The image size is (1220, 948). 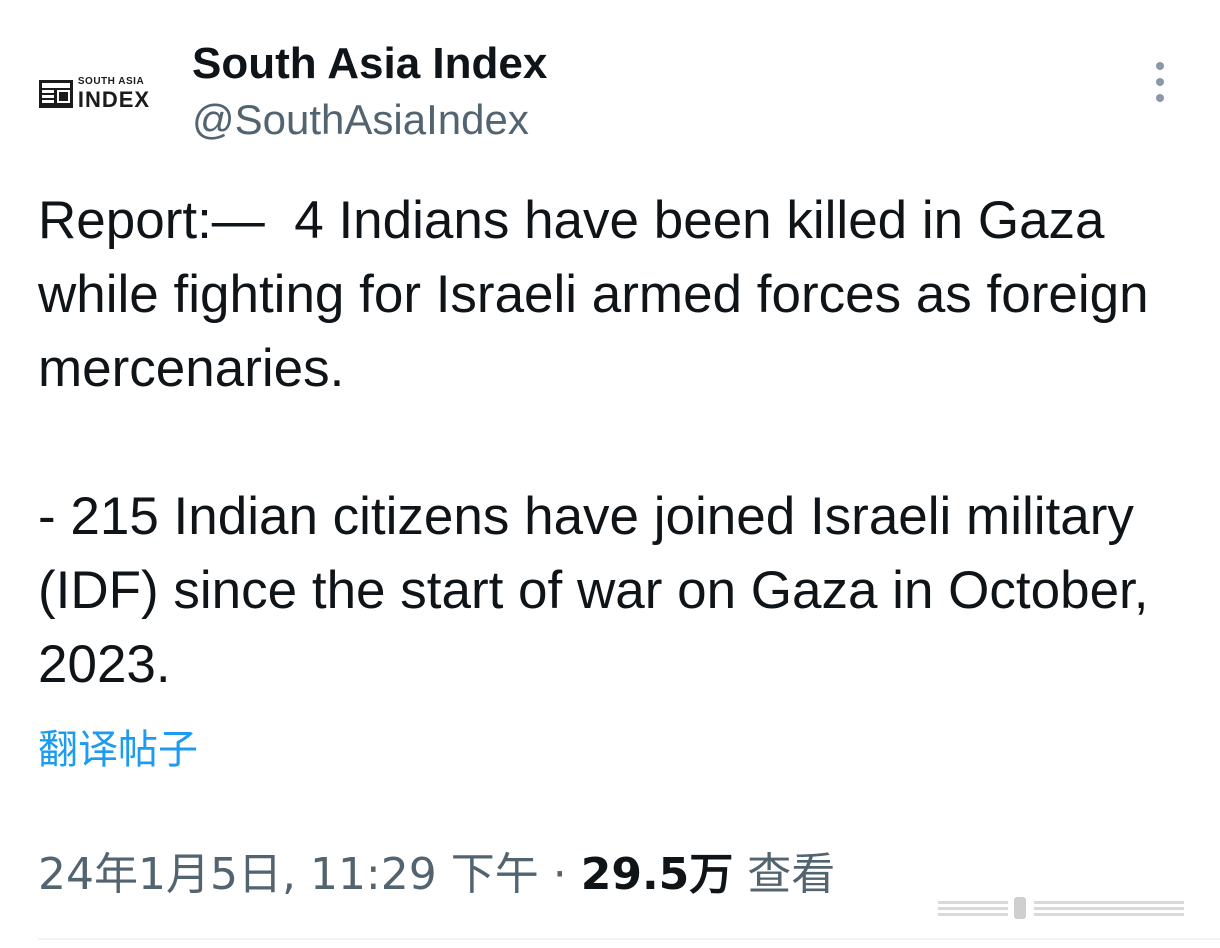 What do you see at coordinates (784, 874) in the screenshot?
I see `views-label: 查看` at bounding box center [784, 874].